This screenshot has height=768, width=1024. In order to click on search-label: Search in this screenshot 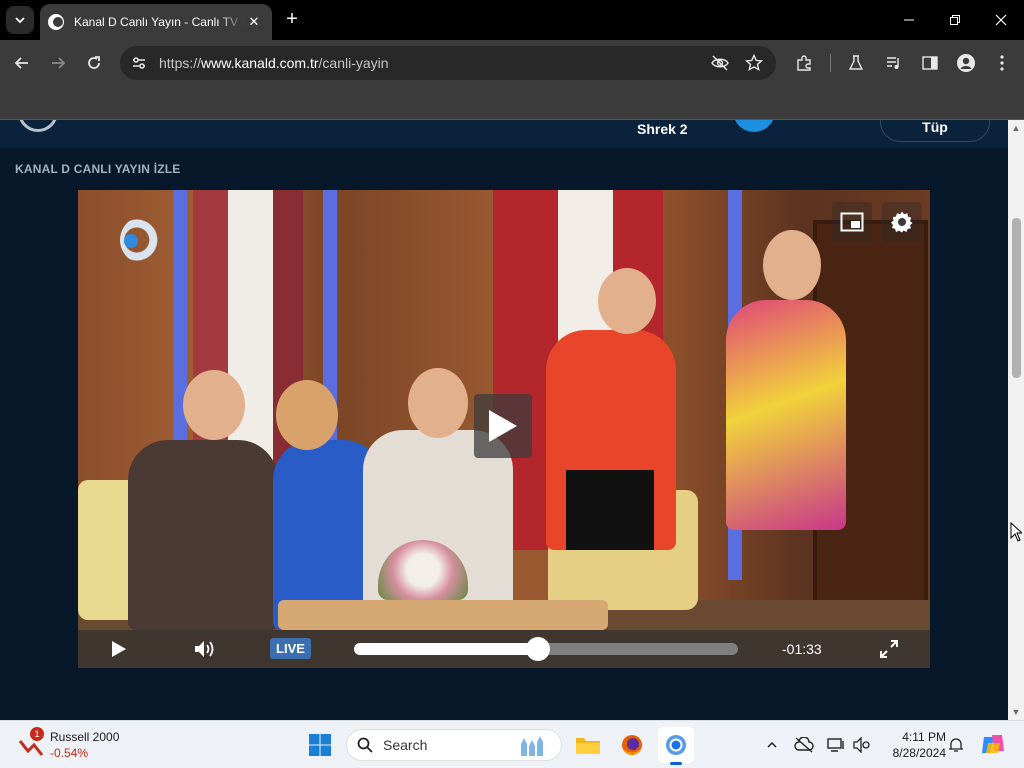, I will do `click(405, 745)`.